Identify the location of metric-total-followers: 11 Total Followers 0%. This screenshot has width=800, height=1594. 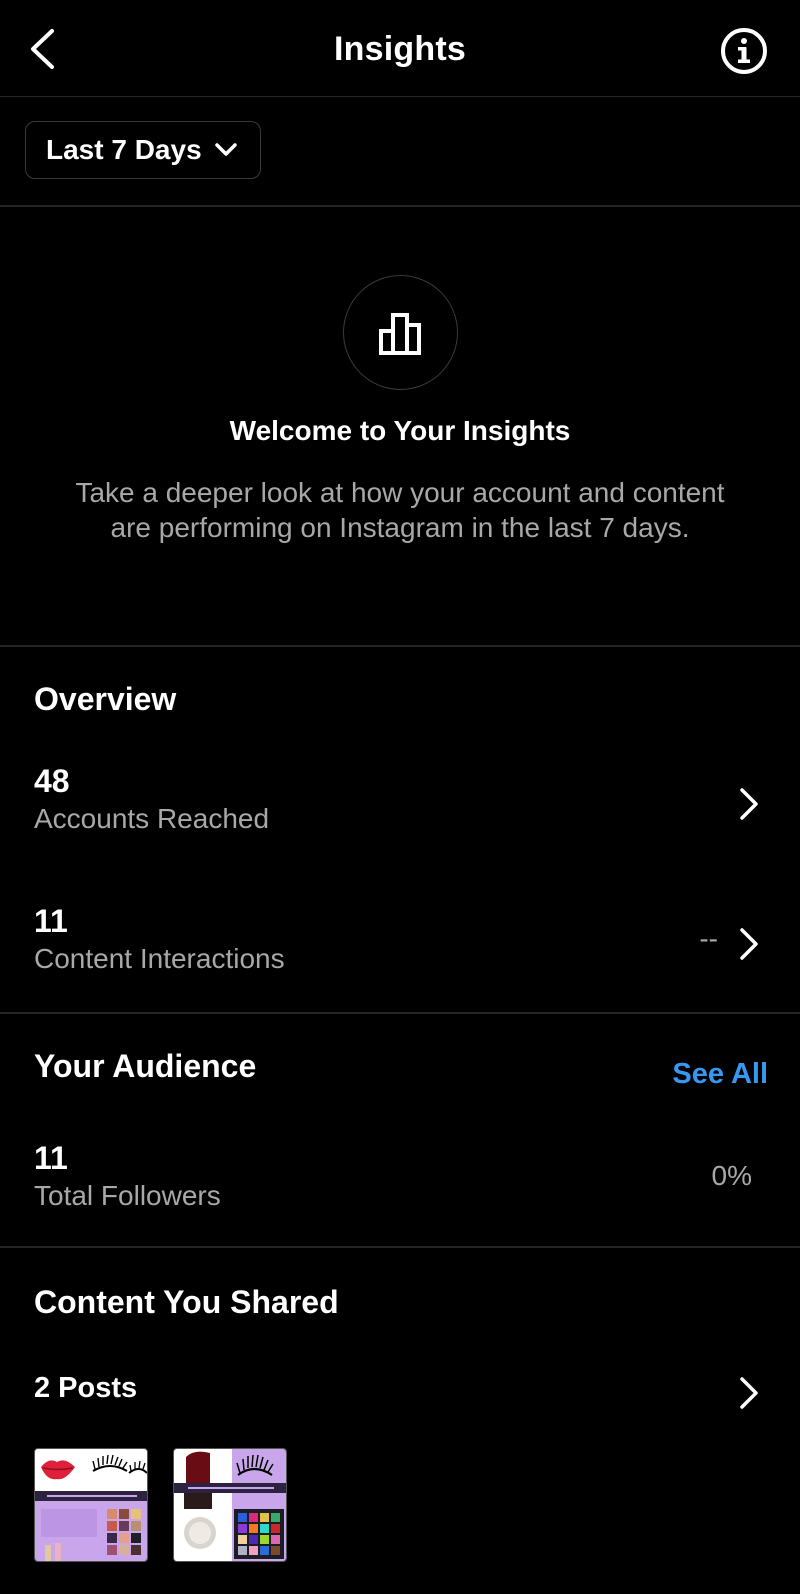
(400, 1185).